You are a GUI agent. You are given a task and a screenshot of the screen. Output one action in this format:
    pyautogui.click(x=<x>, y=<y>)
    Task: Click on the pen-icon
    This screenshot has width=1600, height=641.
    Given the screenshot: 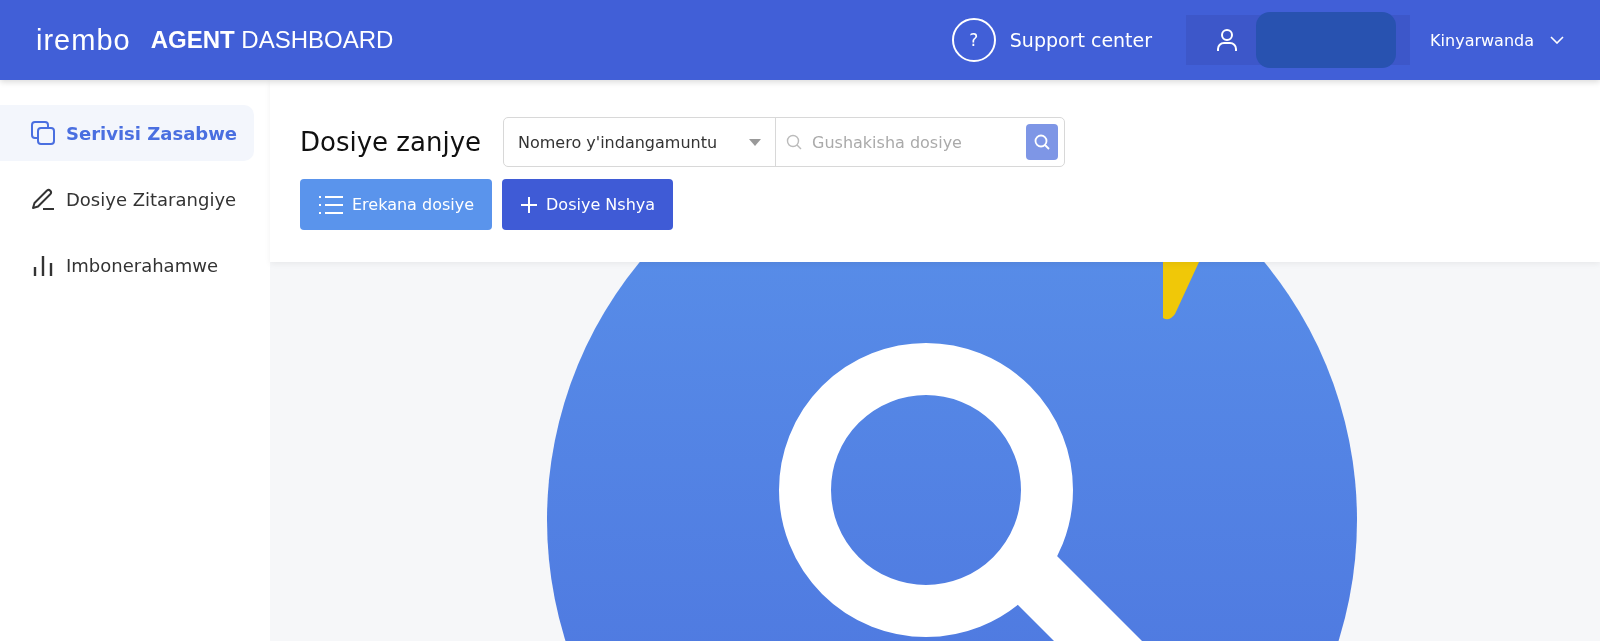 What is the action you would take?
    pyautogui.click(x=43, y=199)
    